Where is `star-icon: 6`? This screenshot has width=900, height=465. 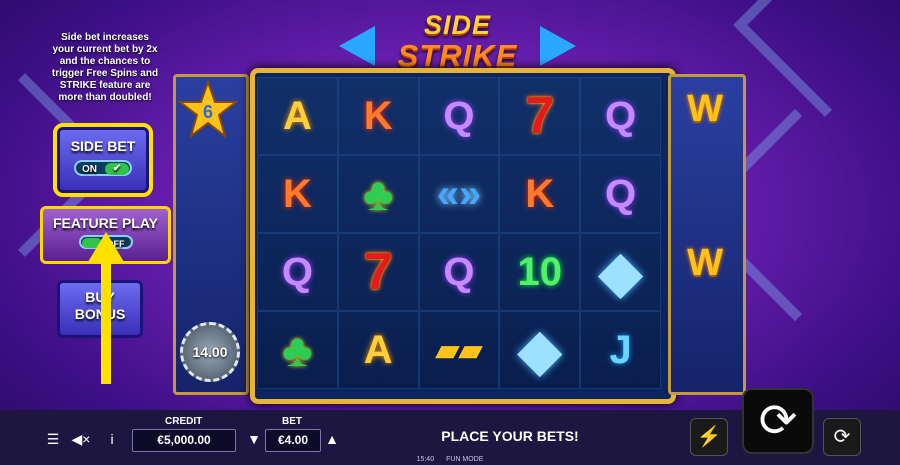 star-icon: 6 is located at coordinates (208, 109).